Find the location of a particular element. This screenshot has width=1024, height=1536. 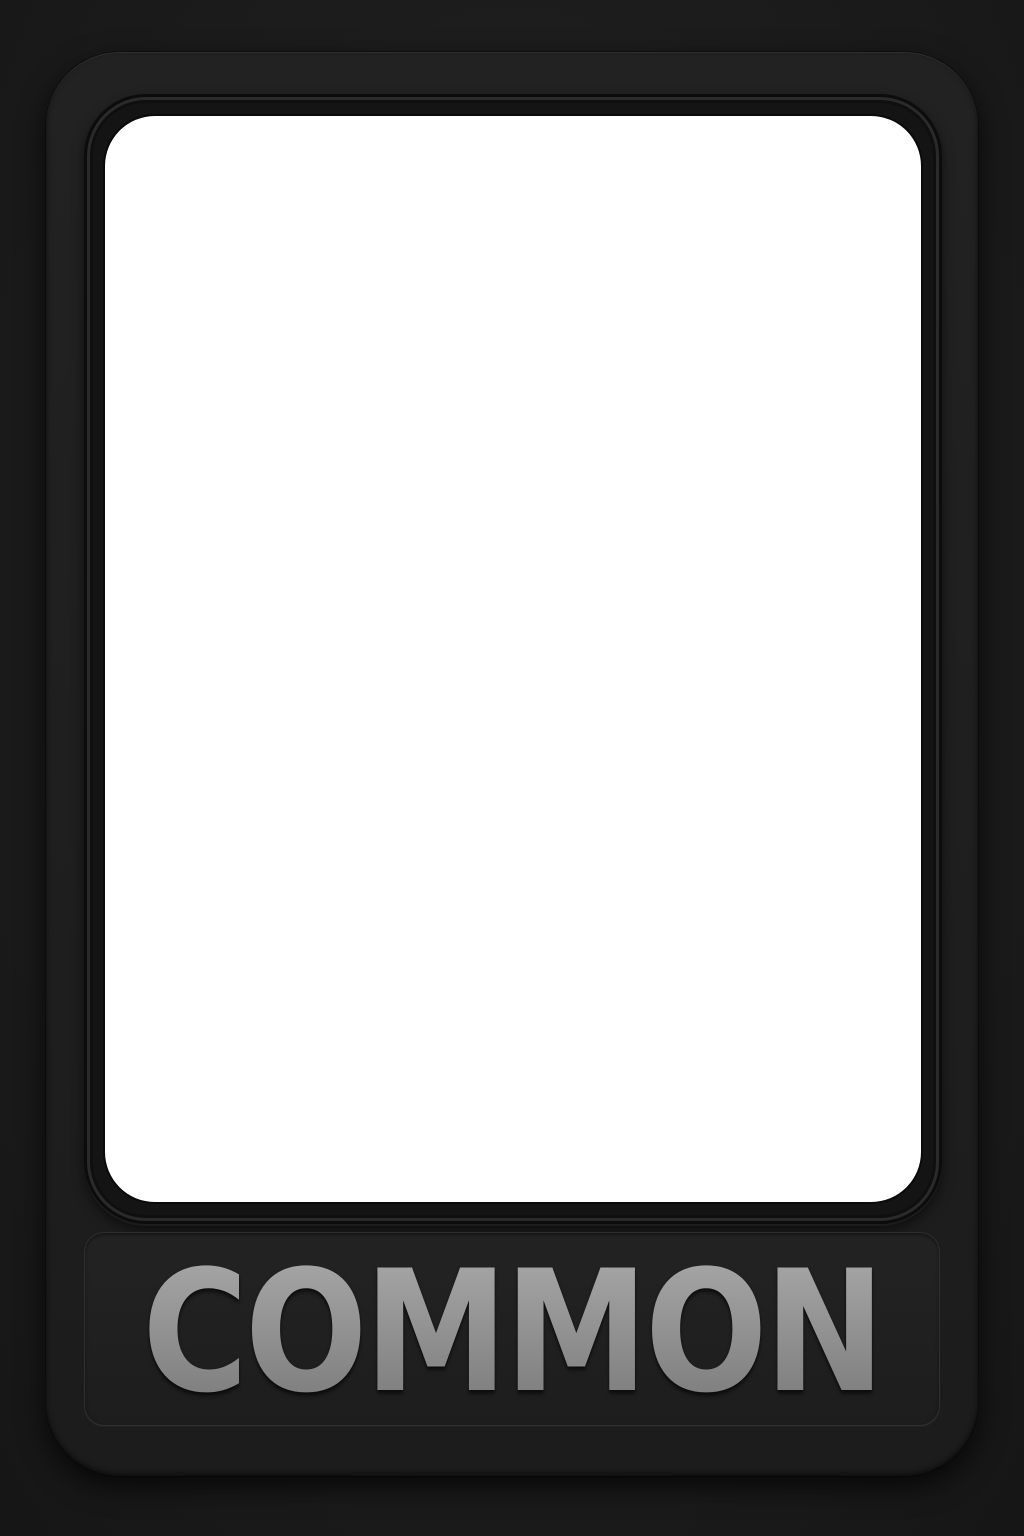

rarity-plate: COMMON is located at coordinates (512, 1329).